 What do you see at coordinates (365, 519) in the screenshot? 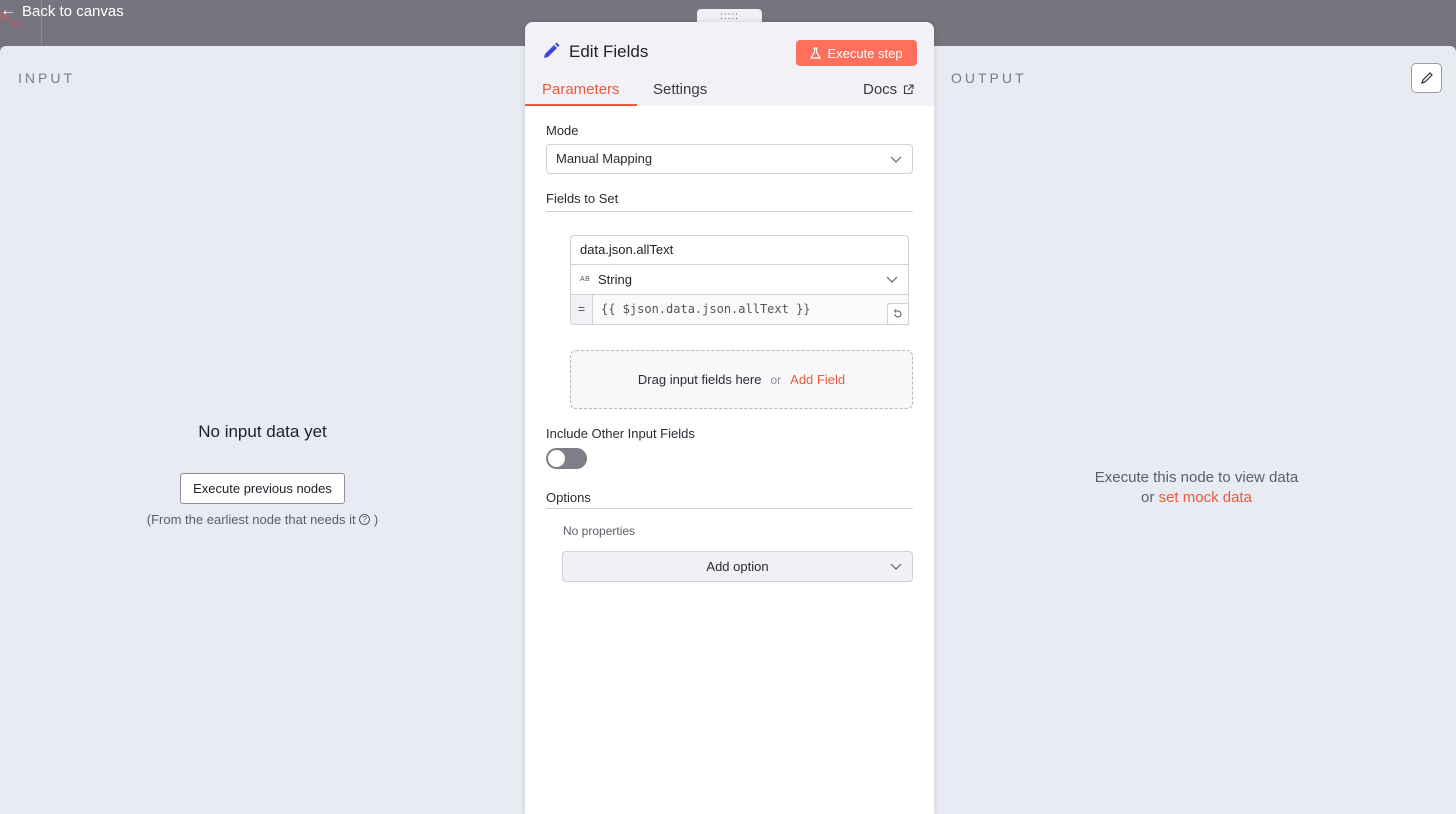
I see `help-icon: ?` at bounding box center [365, 519].